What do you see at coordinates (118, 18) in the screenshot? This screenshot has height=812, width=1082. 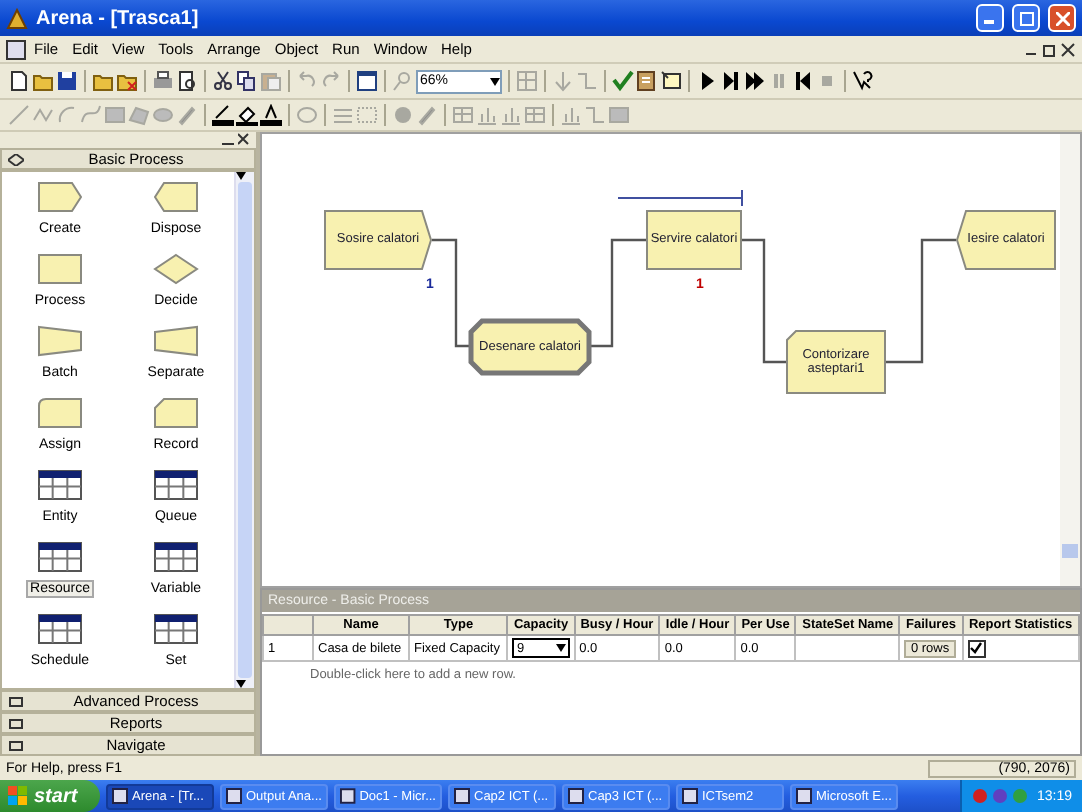 I see `window-title: Arena - [Trasca1]` at bounding box center [118, 18].